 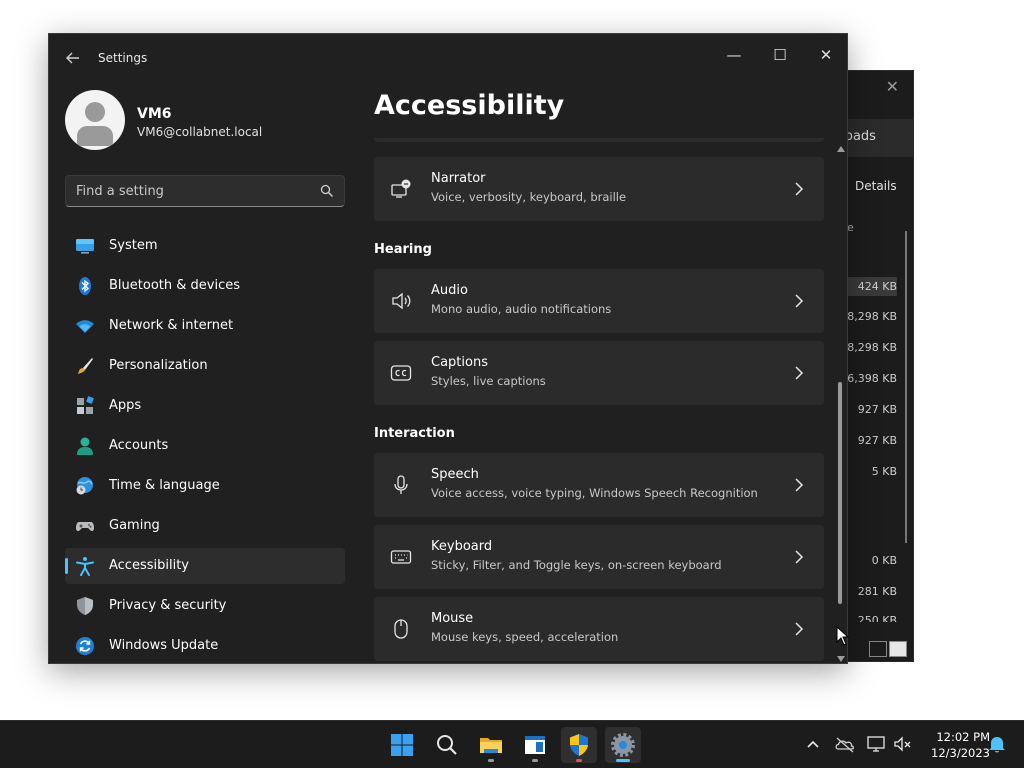 I want to click on apps-icon, so click(x=85, y=405).